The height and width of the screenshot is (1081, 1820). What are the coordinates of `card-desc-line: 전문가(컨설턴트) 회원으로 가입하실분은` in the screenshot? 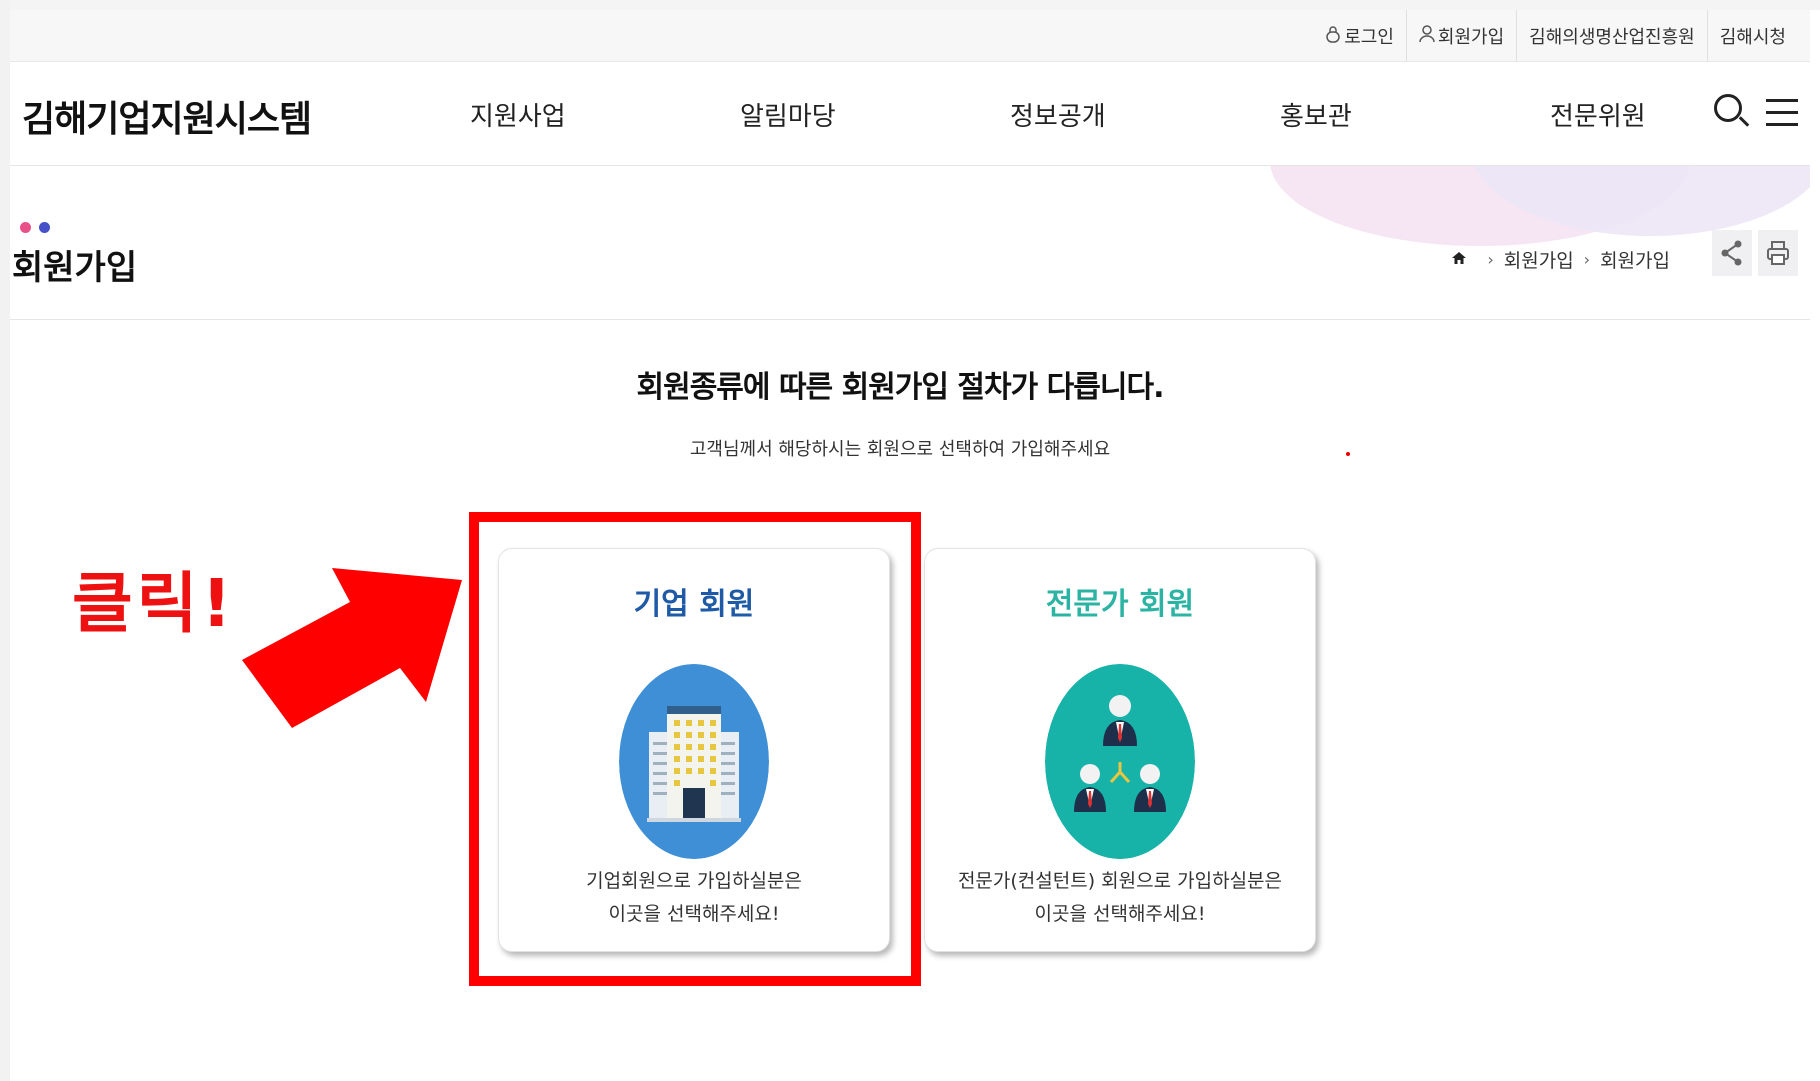 It's located at (1120, 881).